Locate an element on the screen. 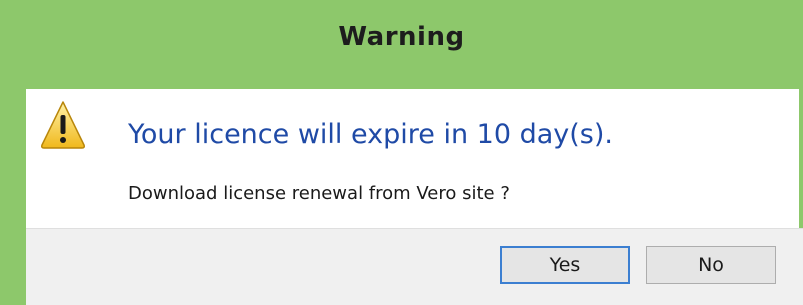 This screenshot has height=305, width=803. warning-icon is located at coordinates (63, 125).